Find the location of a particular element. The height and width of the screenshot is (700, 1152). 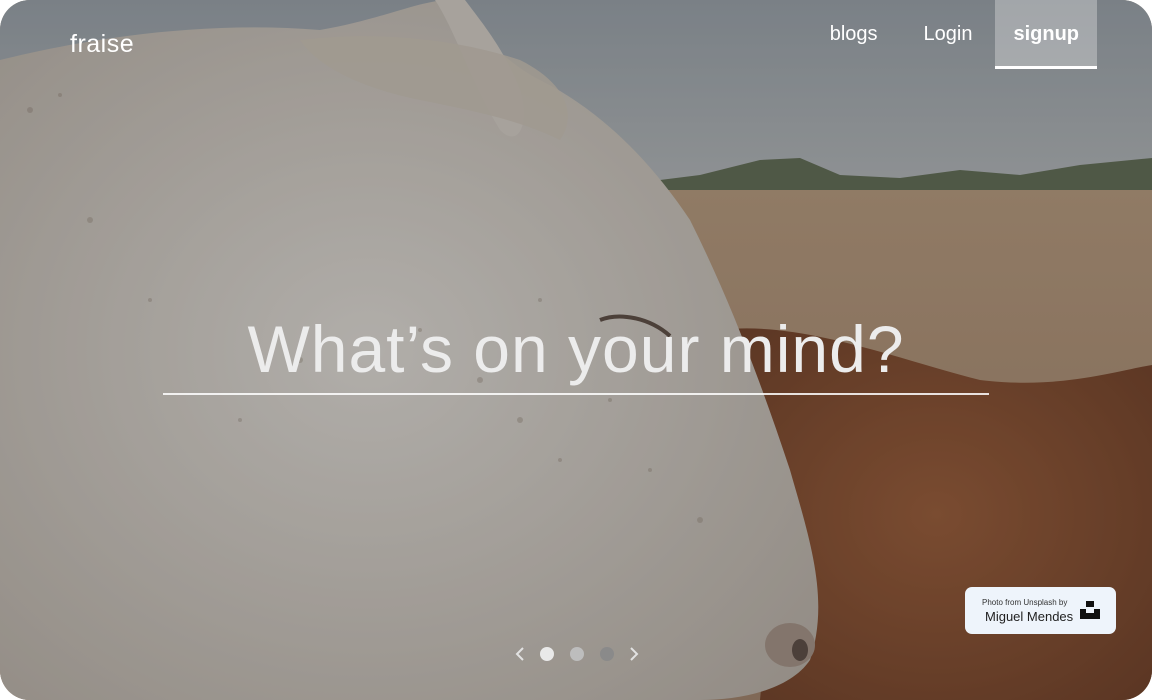

photo-credit-badge: Photo from Unsplash by Miguel Mendes is located at coordinates (1040, 610).